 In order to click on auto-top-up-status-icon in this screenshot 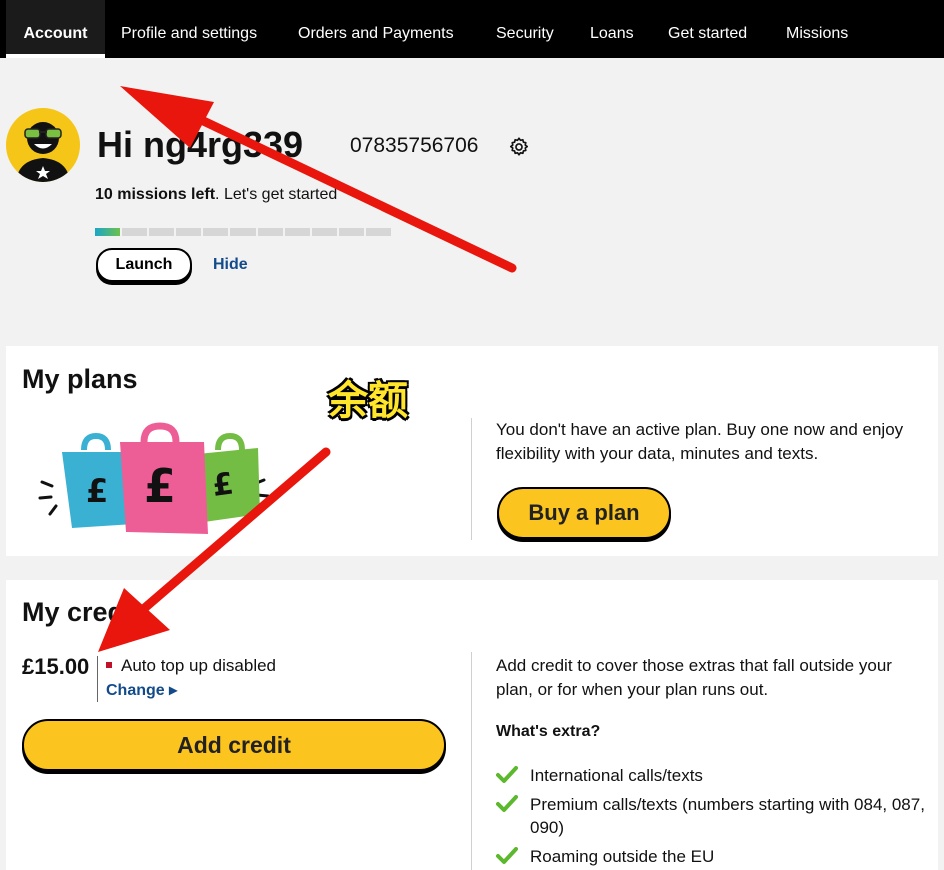, I will do `click(109, 665)`.